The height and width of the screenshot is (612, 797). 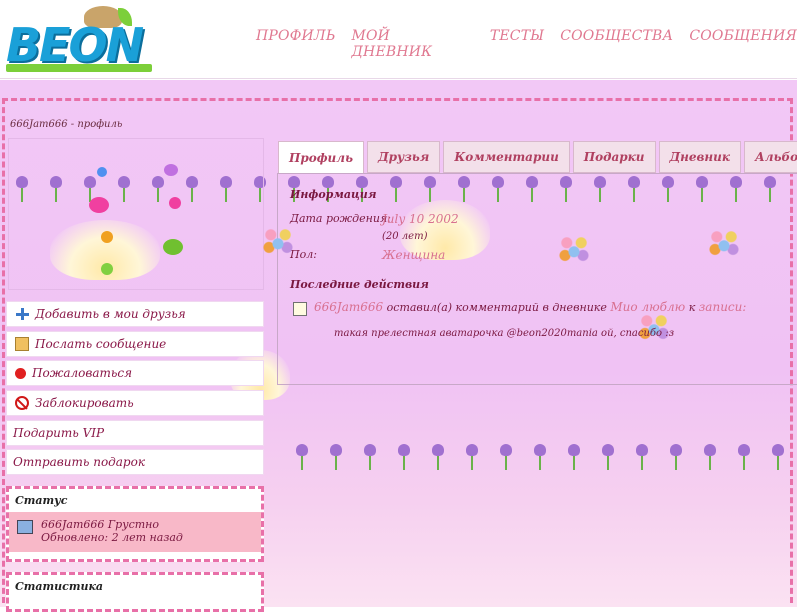 I want to click on status-updated: Обновлено: 2 лет назад, so click(x=112, y=537).